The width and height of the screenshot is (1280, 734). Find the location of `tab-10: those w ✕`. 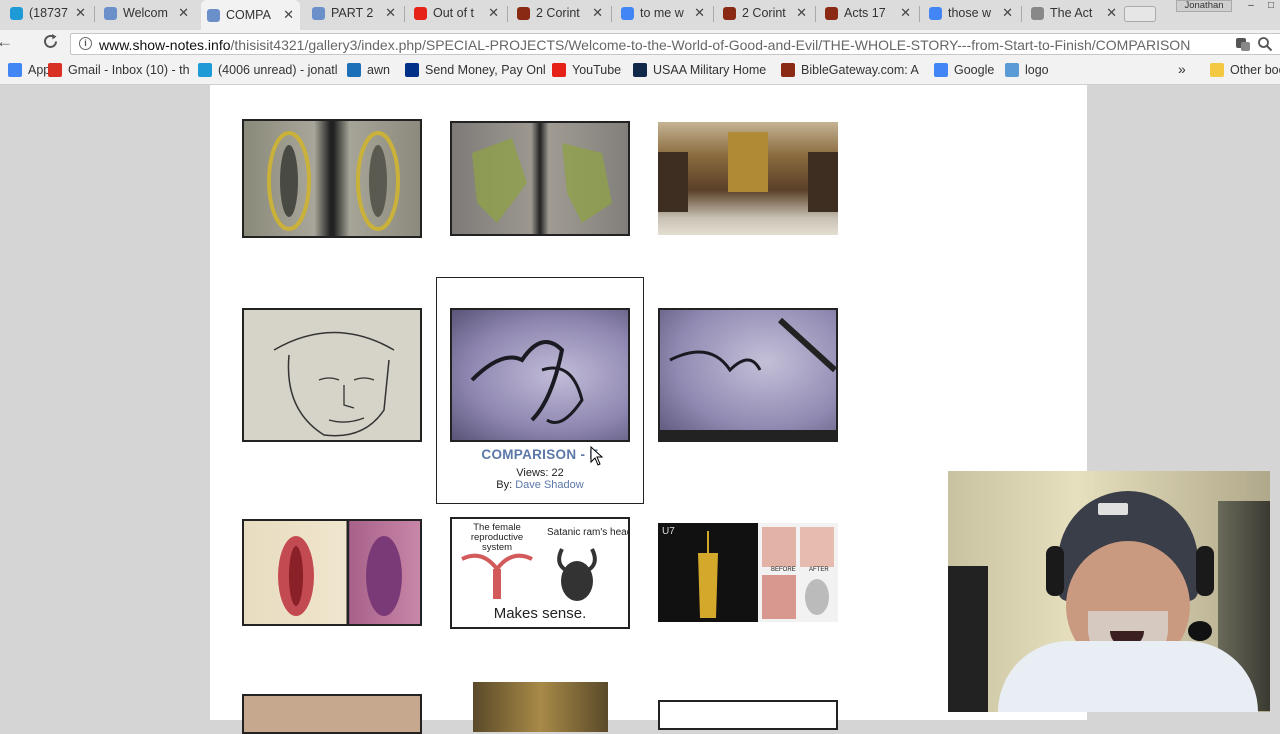

tab-10: those w ✕ is located at coordinates (971, 13).